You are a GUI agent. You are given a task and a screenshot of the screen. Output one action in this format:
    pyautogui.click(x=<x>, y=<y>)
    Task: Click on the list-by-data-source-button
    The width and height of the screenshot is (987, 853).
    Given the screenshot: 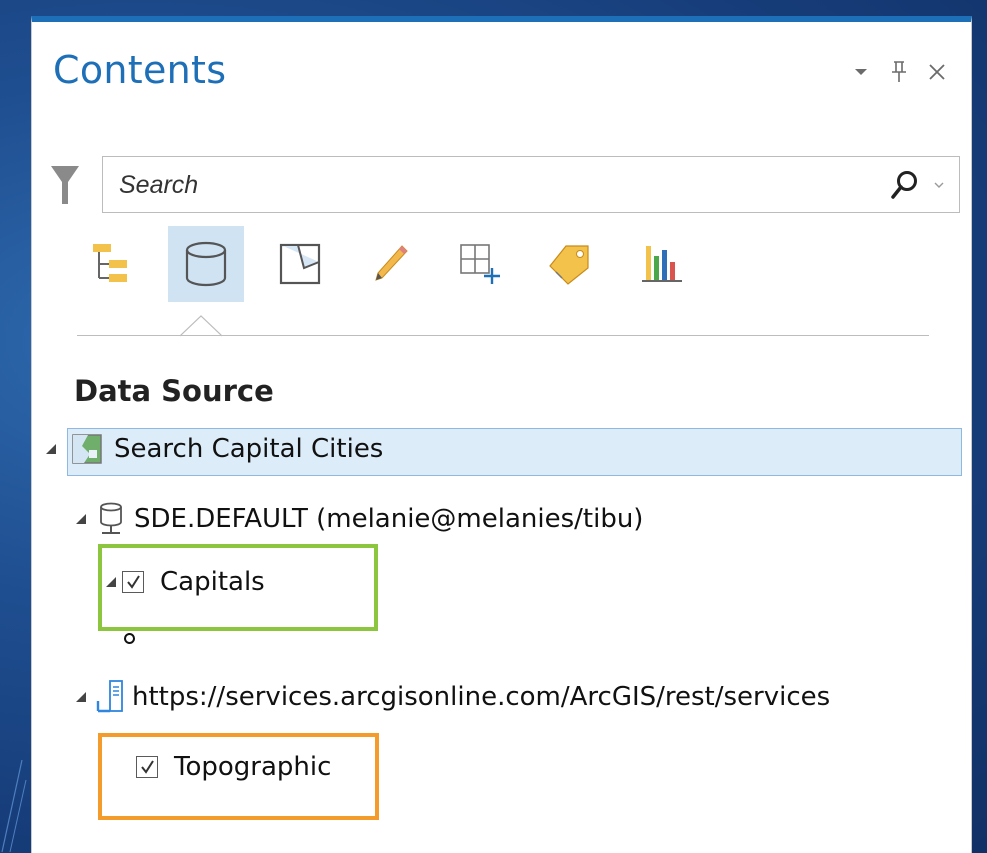 What is the action you would take?
    pyautogui.click(x=206, y=264)
    